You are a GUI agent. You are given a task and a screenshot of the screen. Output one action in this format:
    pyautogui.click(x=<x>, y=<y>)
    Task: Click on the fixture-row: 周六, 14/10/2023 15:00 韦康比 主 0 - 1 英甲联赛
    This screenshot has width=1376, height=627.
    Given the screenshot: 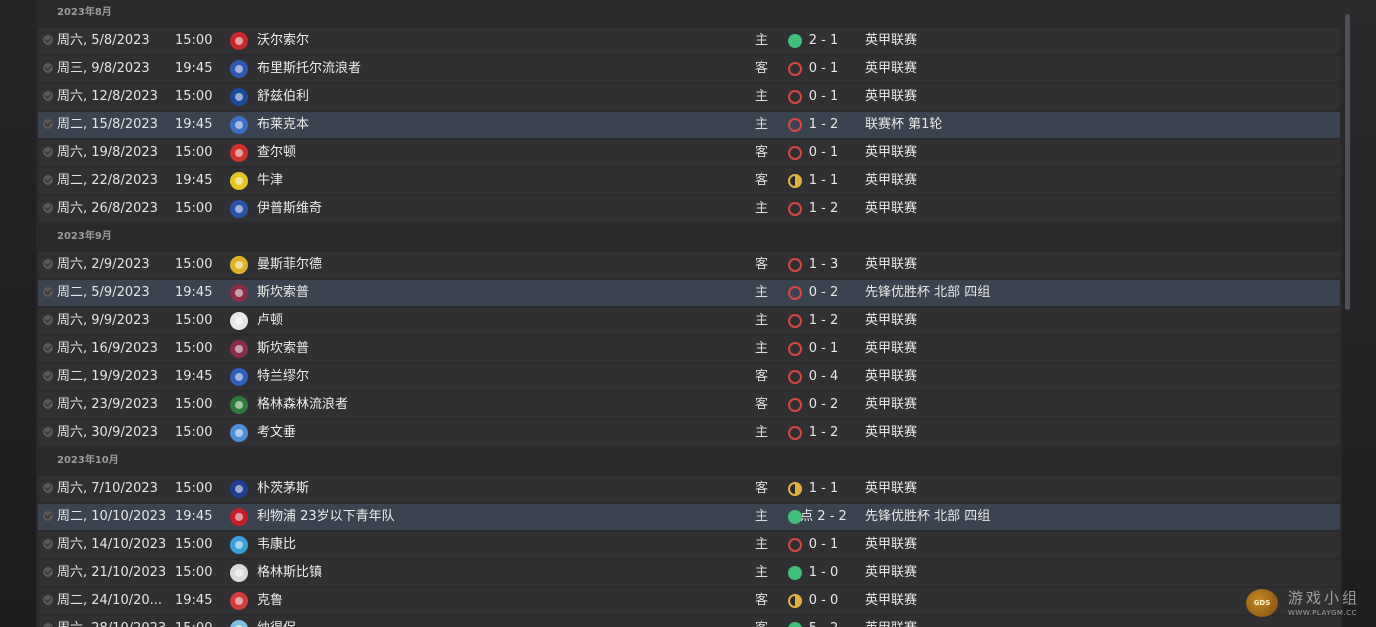 What is the action you would take?
    pyautogui.click(x=689, y=545)
    